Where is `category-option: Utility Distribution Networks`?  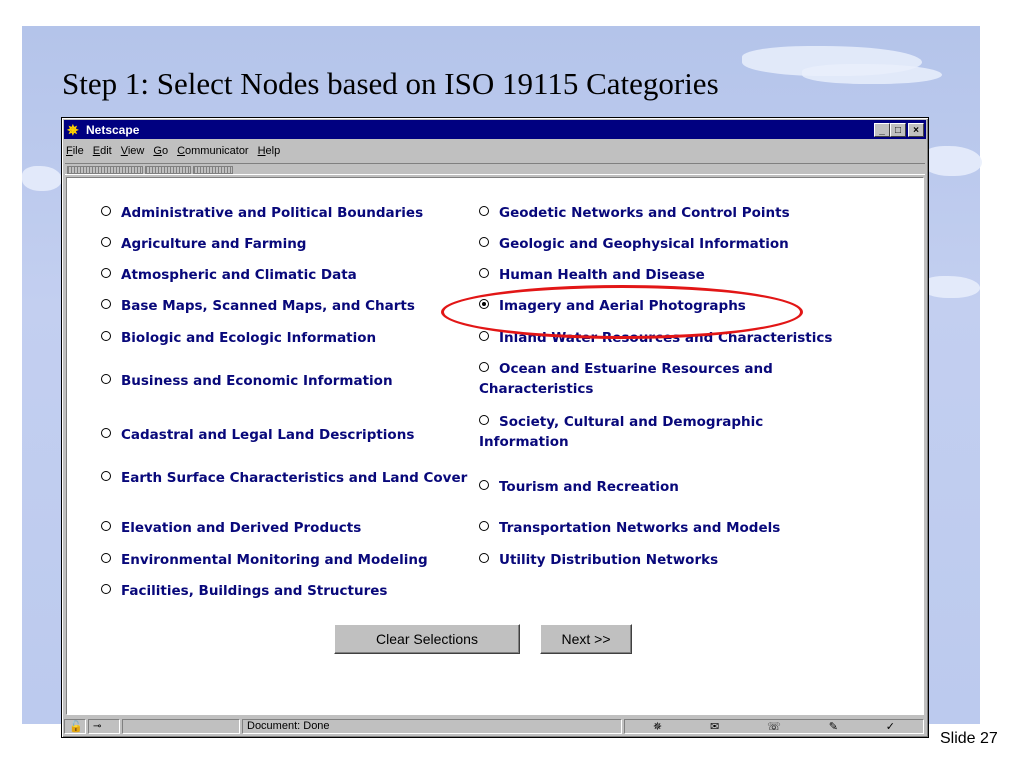
category-option: Utility Distribution Networks is located at coordinates (598, 560).